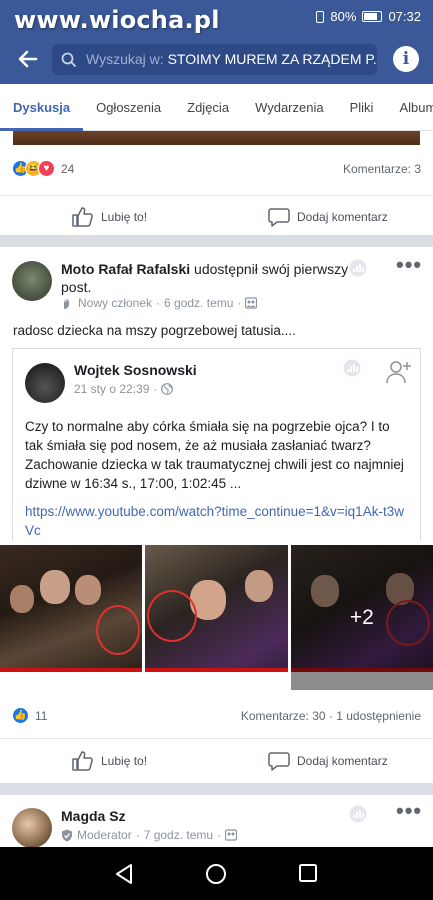 Image resolution: width=433 pixels, height=900 pixels. I want to click on system-nav-bar, so click(216, 873).